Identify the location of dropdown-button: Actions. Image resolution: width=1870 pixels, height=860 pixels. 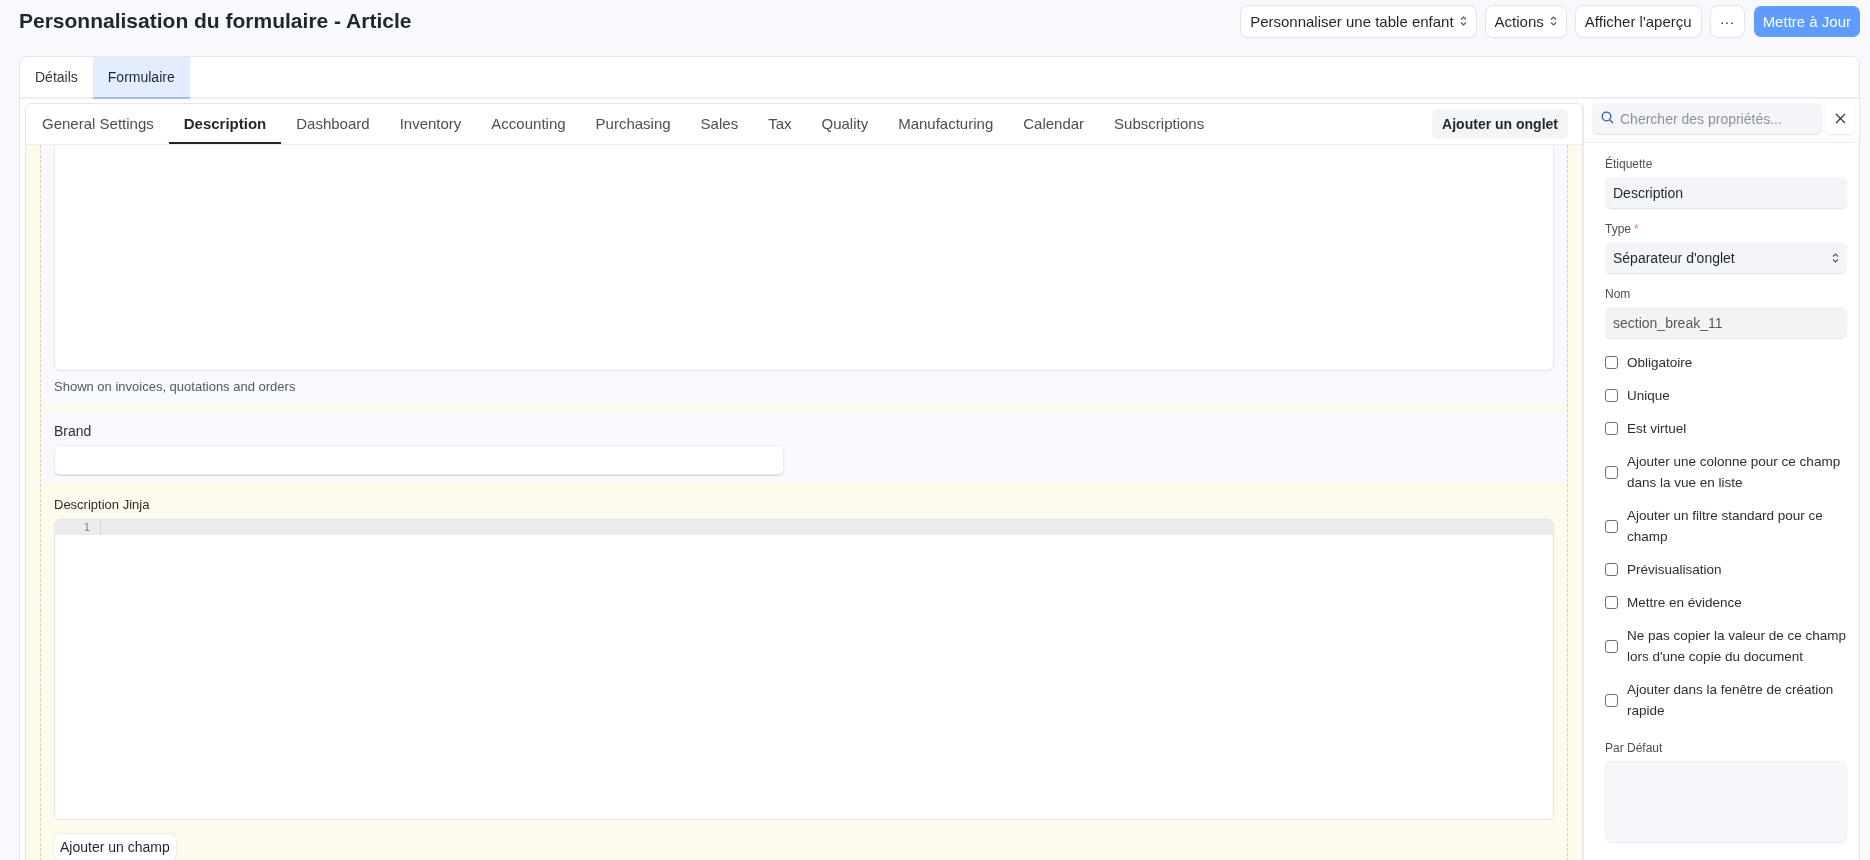
(1525, 21).